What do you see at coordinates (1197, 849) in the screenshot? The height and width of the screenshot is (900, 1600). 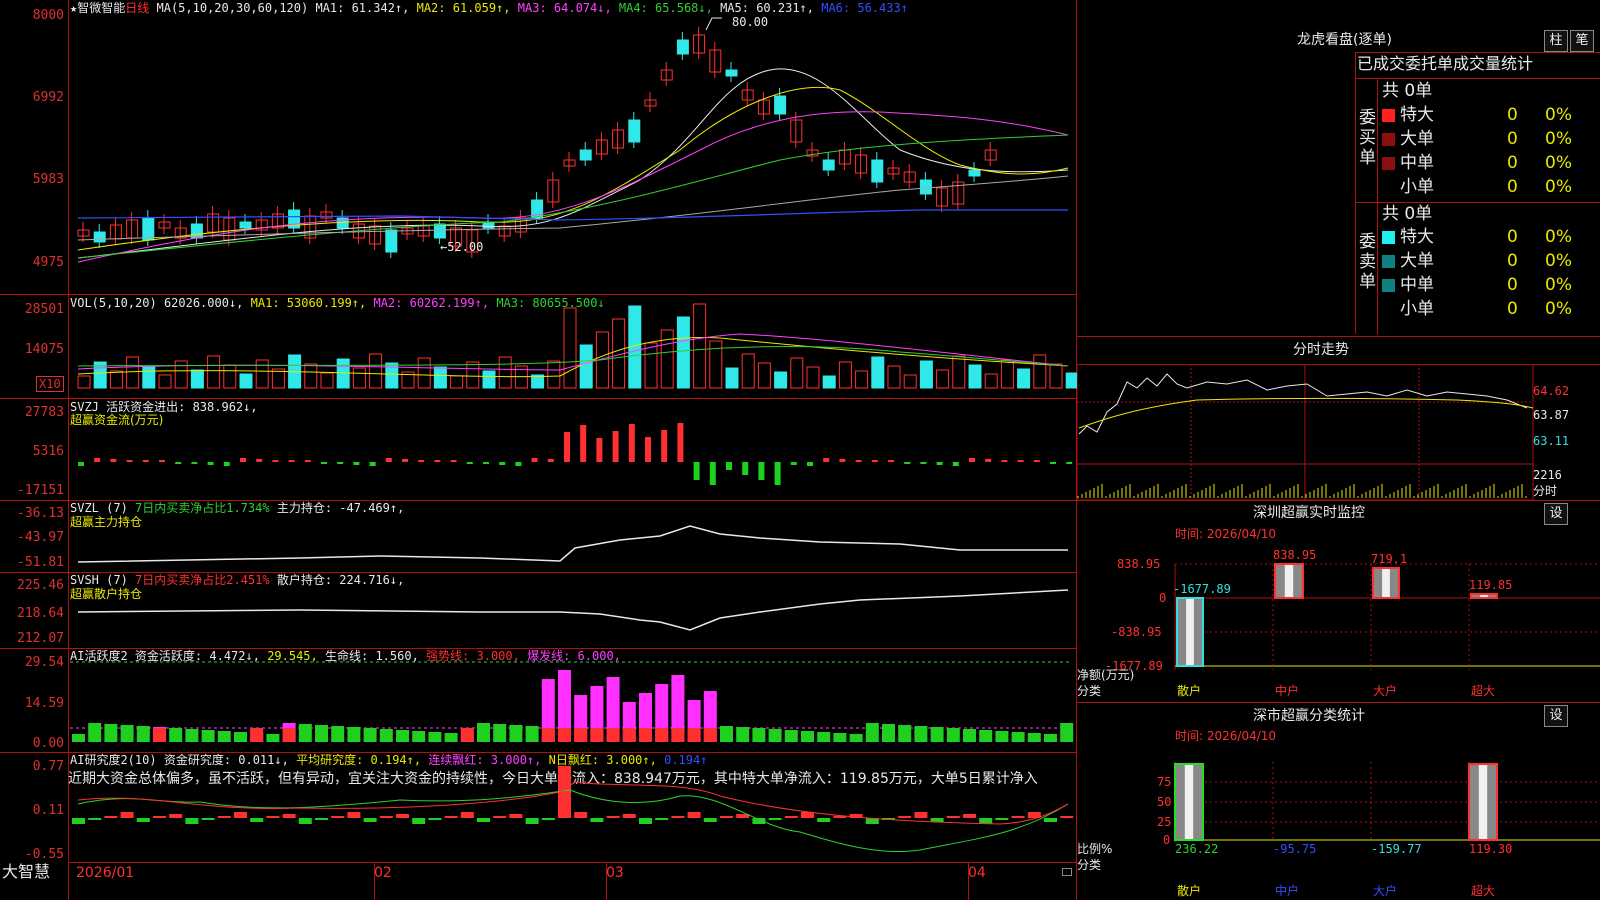 I see `class-bar-label-0: 236.22` at bounding box center [1197, 849].